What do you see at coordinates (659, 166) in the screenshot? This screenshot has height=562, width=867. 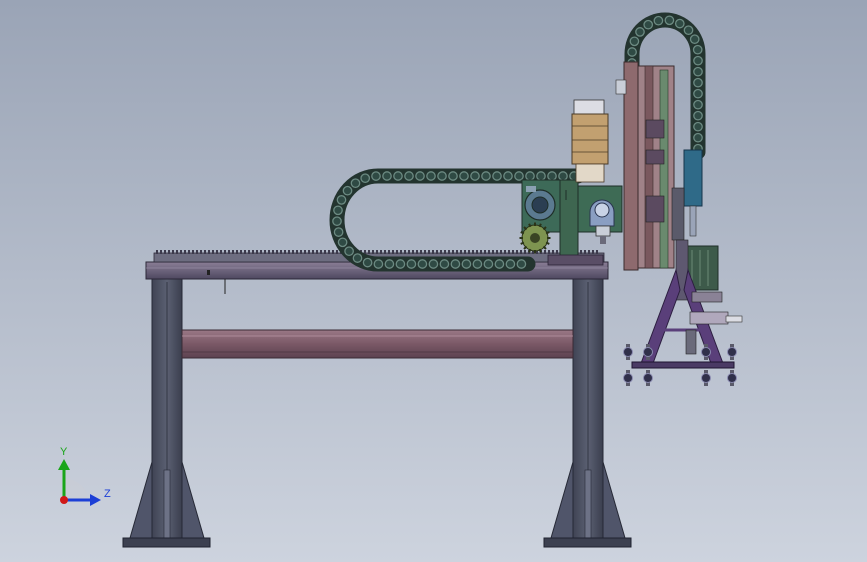 I see `z-axis-column` at bounding box center [659, 166].